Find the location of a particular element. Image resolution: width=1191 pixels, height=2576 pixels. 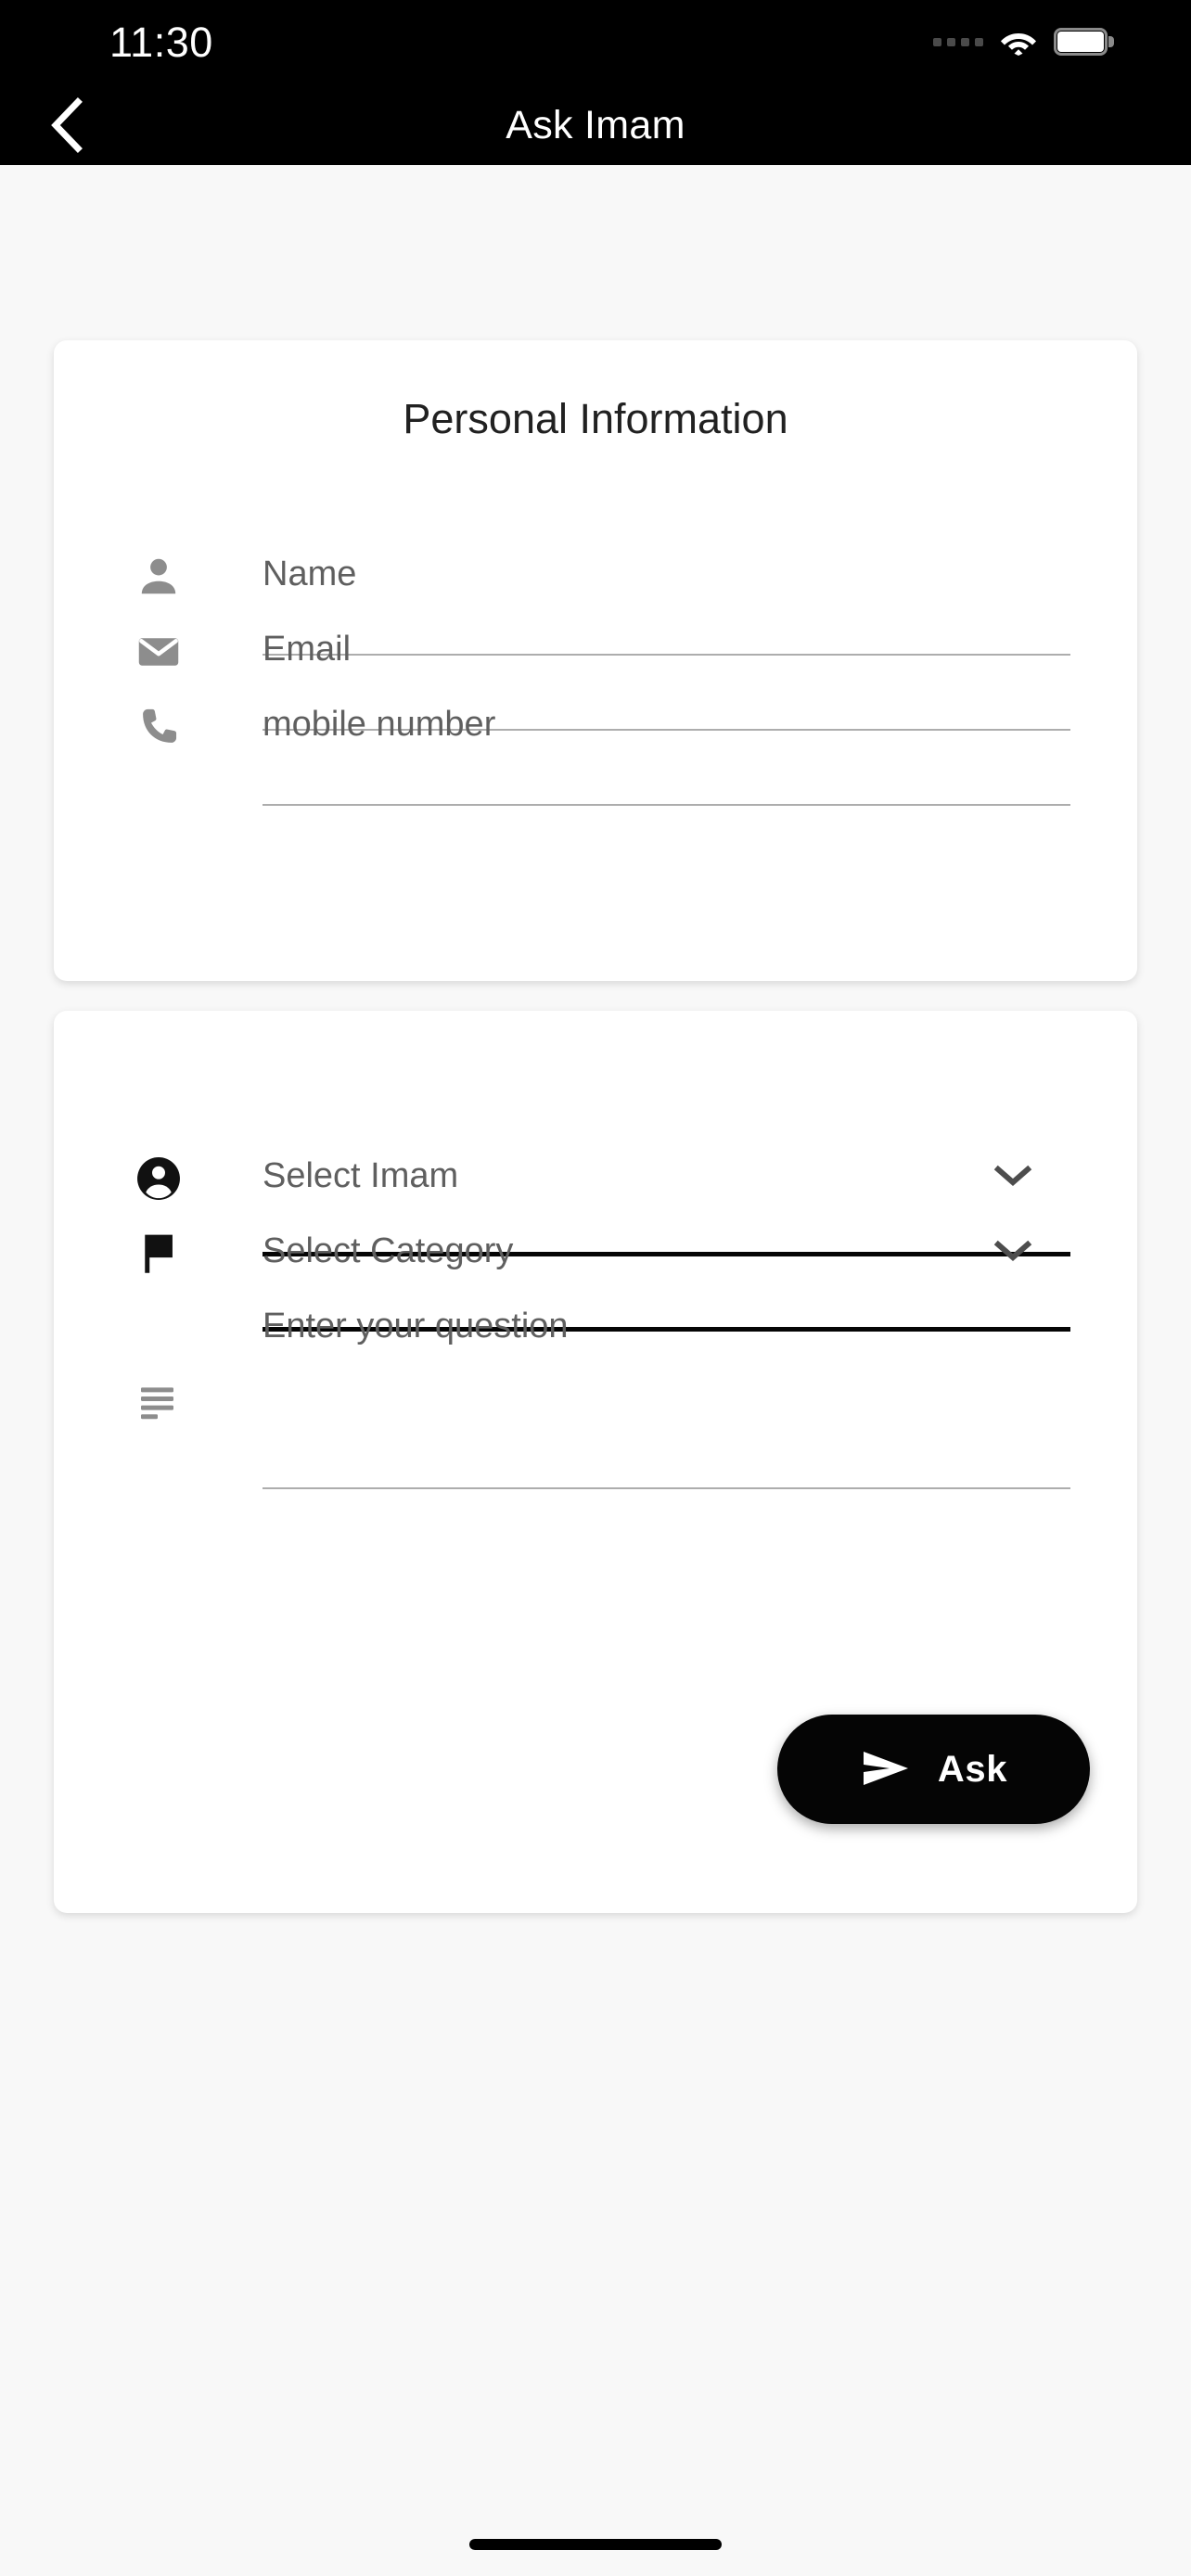

wifi-icon is located at coordinates (1018, 42).